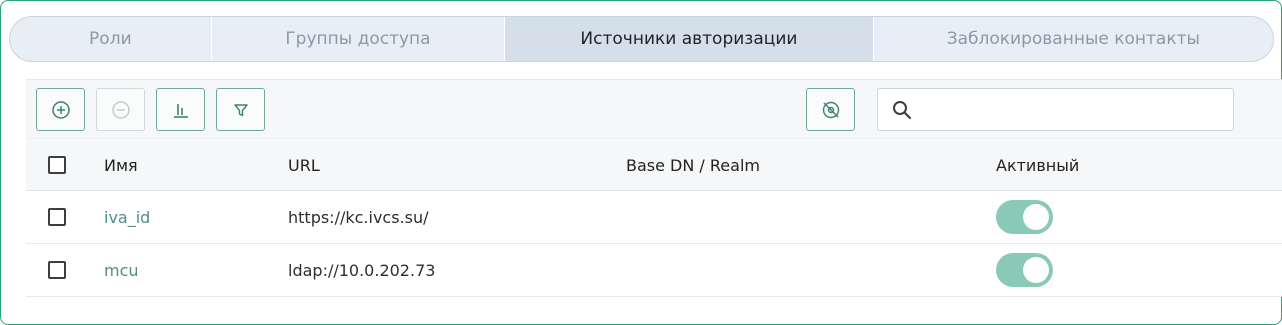 The image size is (1282, 325). I want to click on search-box, so click(1055, 109).